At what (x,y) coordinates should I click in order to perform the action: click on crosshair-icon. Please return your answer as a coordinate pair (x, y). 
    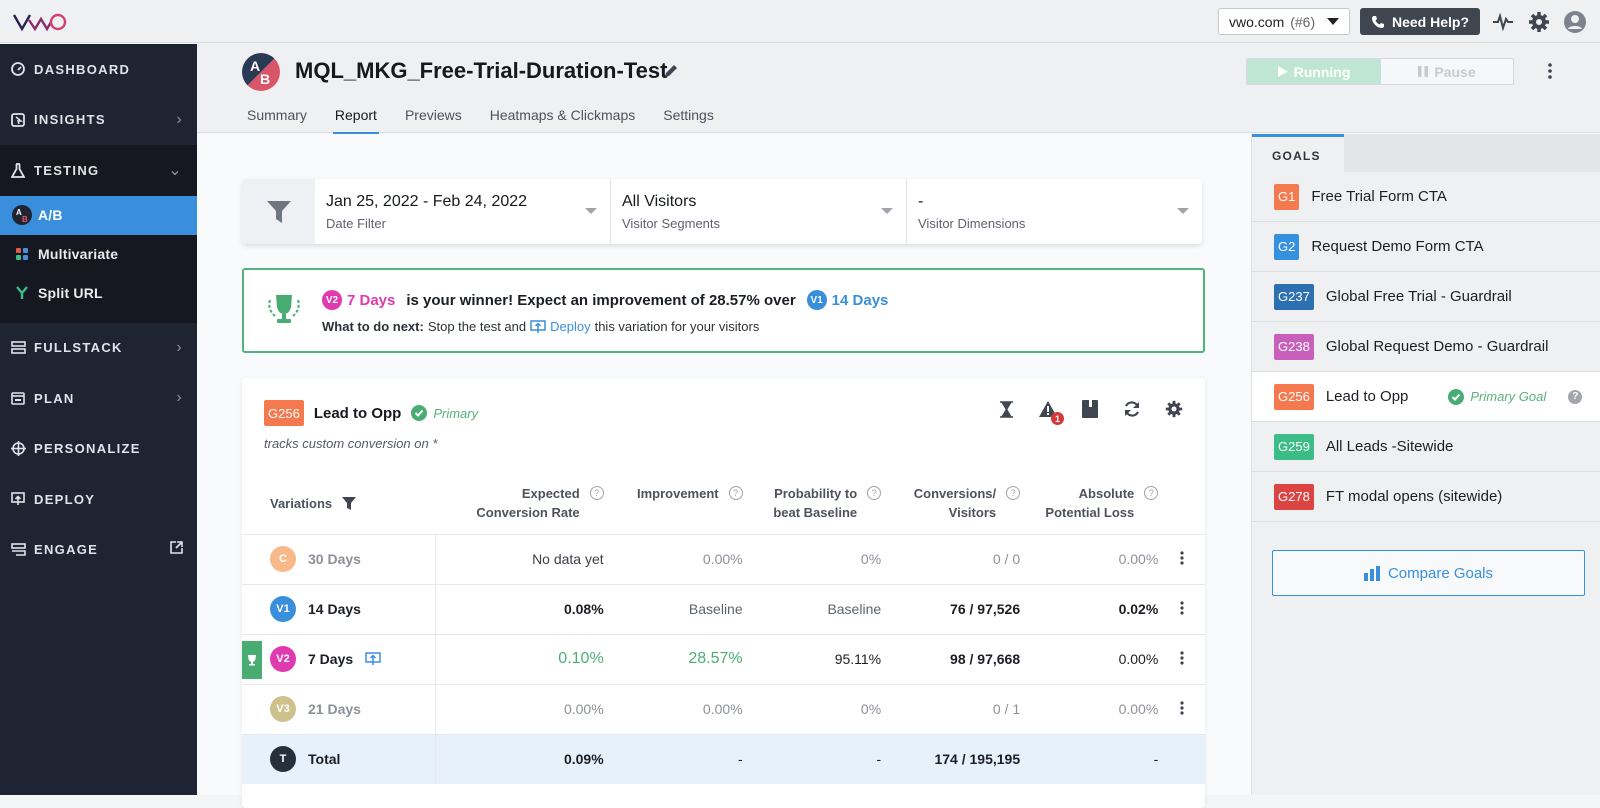
    Looking at the image, I should click on (18, 449).